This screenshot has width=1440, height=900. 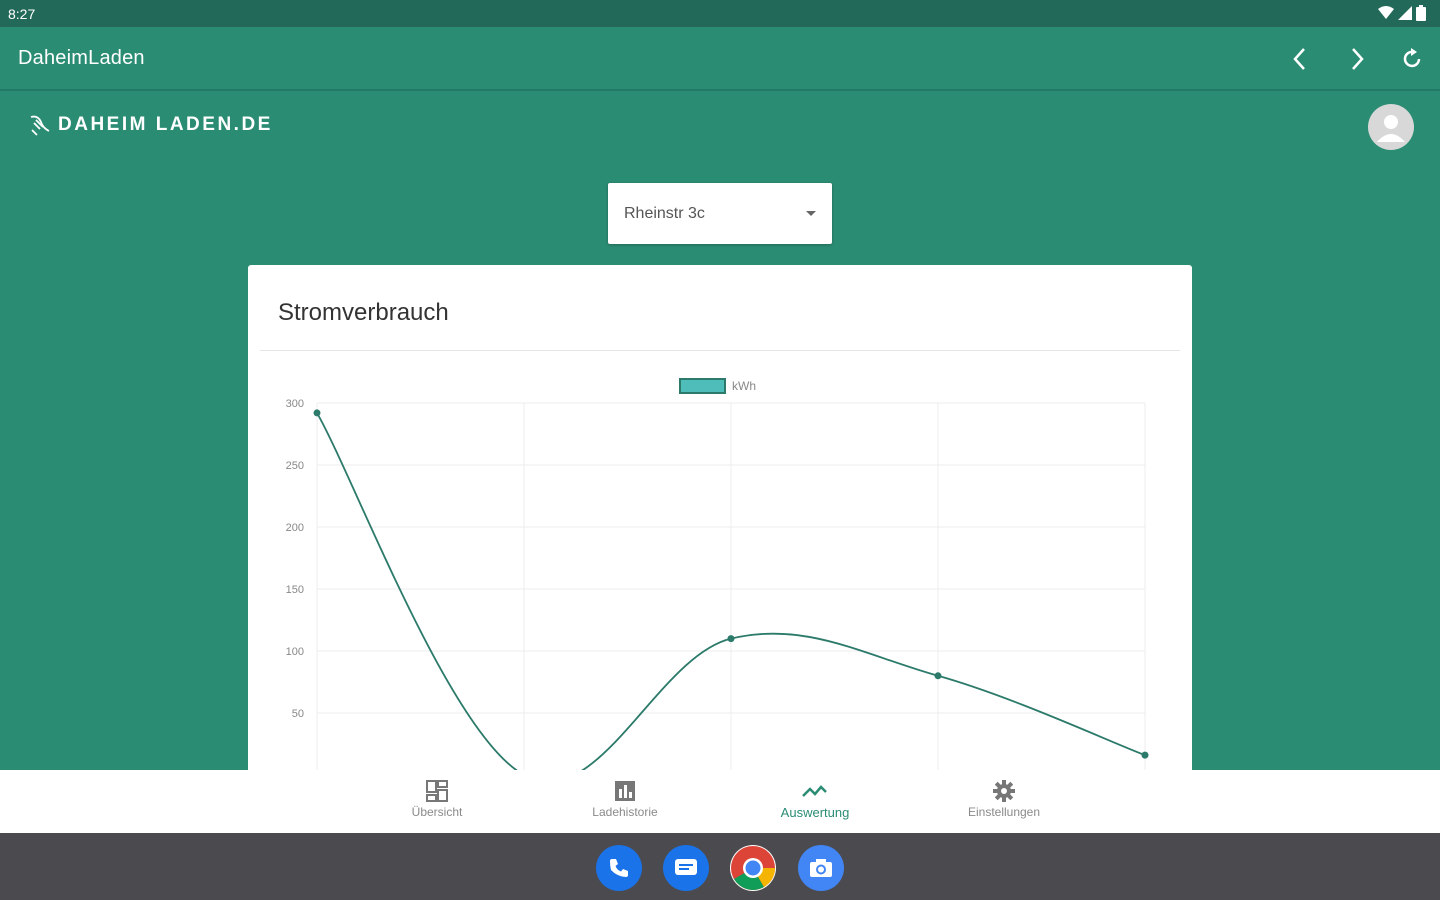 What do you see at coordinates (295, 466) in the screenshot?
I see `y-tick-label: 250` at bounding box center [295, 466].